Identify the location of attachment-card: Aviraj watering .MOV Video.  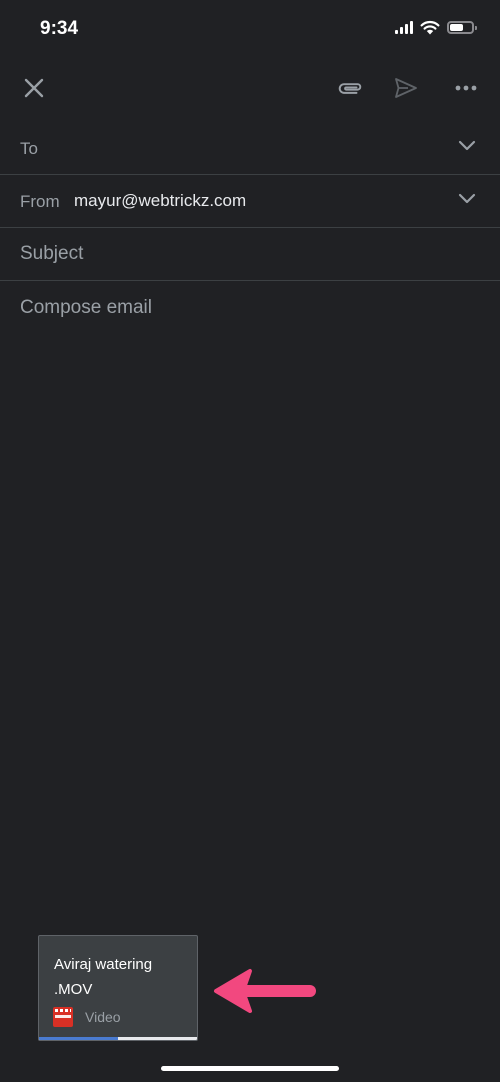
(118, 988).